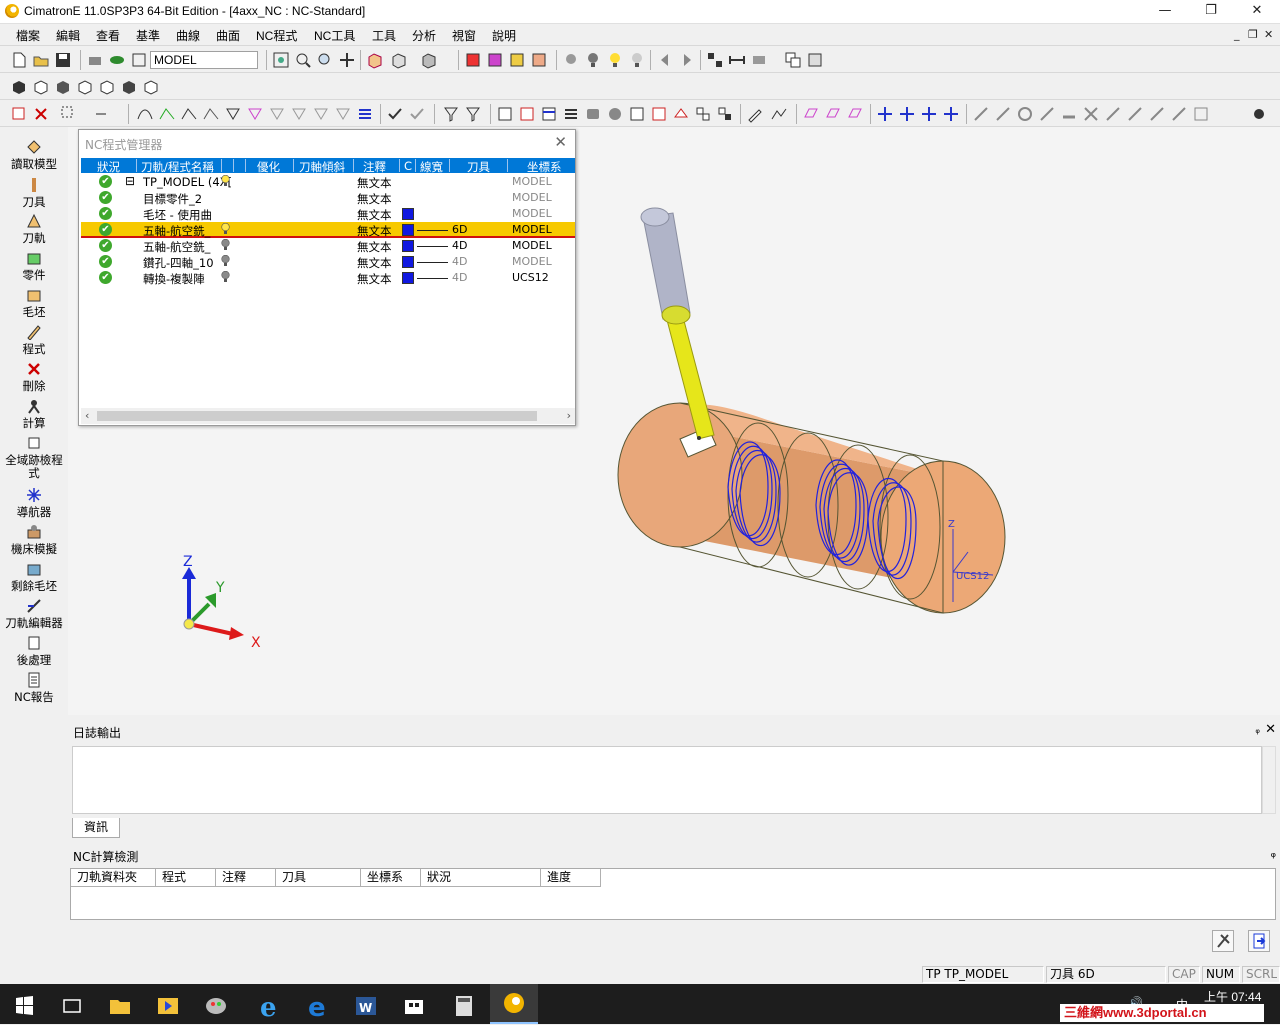  What do you see at coordinates (177, 167) in the screenshot?
I see `col-name: 刀軌/程式名稱` at bounding box center [177, 167].